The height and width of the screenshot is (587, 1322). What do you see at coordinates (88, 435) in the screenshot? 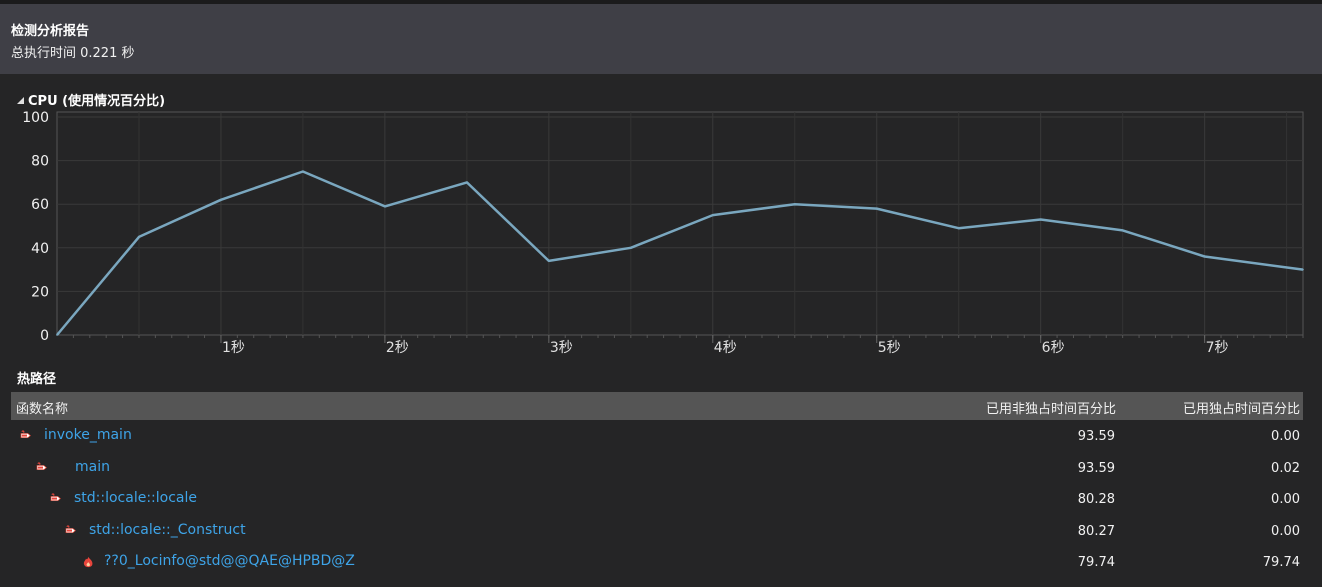
I see `function-name-link: invoke_main` at bounding box center [88, 435].